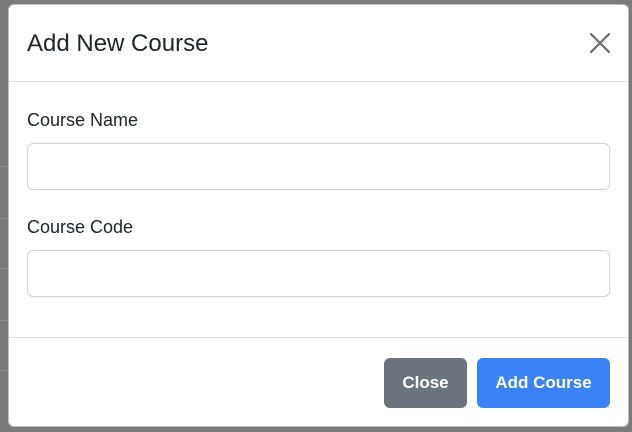 The height and width of the screenshot is (432, 632). Describe the element at coordinates (600, 43) in the screenshot. I see `close-icon` at that location.